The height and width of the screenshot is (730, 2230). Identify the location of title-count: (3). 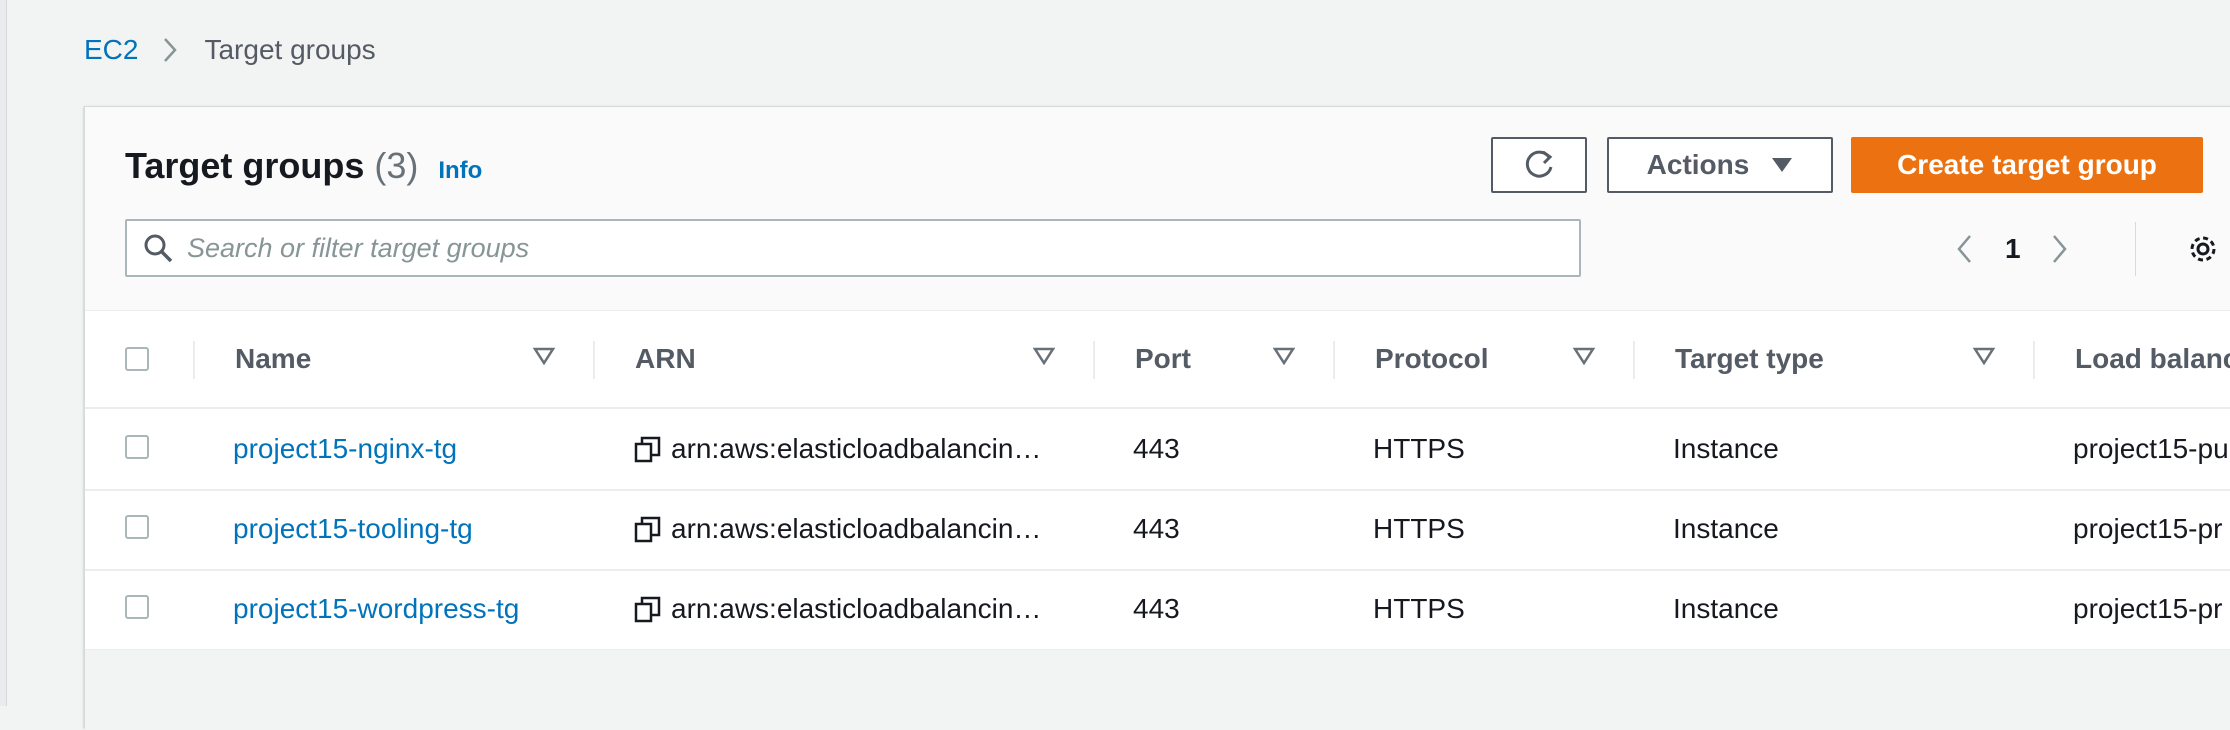
(396, 165).